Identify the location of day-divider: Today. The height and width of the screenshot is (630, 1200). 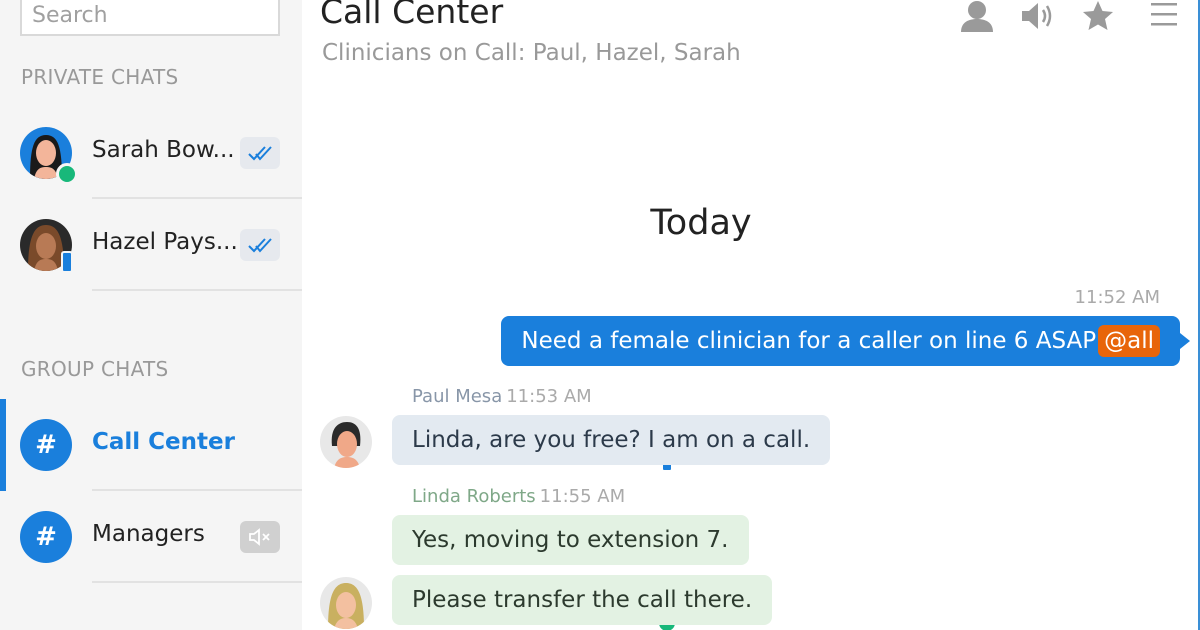
(701, 223).